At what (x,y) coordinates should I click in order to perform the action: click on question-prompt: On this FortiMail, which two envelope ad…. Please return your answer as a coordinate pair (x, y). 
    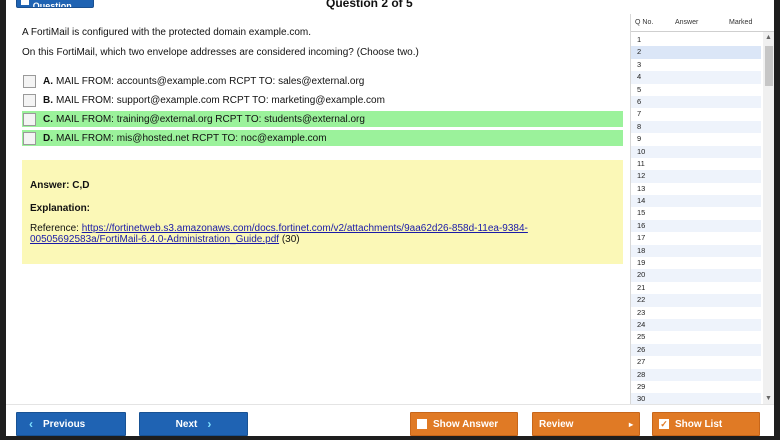
    Looking at the image, I should click on (220, 52).